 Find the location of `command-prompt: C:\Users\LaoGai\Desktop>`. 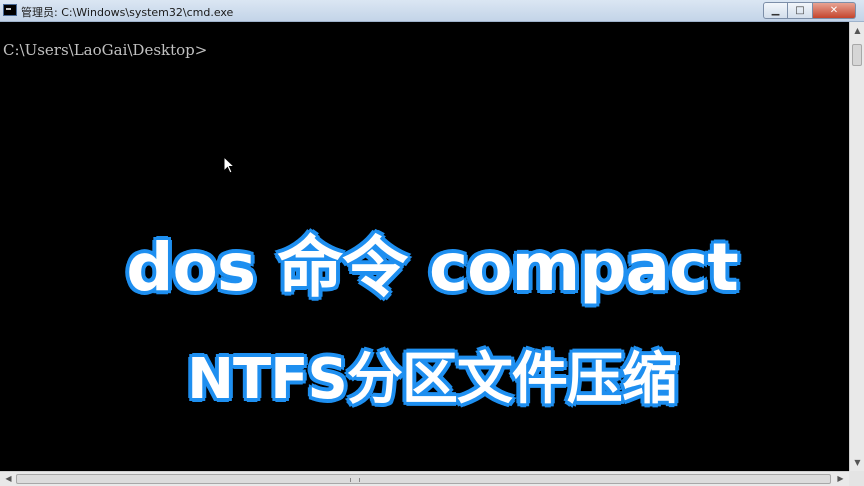

command-prompt: C:\Users\LaoGai\Desktop> is located at coordinates (105, 50).